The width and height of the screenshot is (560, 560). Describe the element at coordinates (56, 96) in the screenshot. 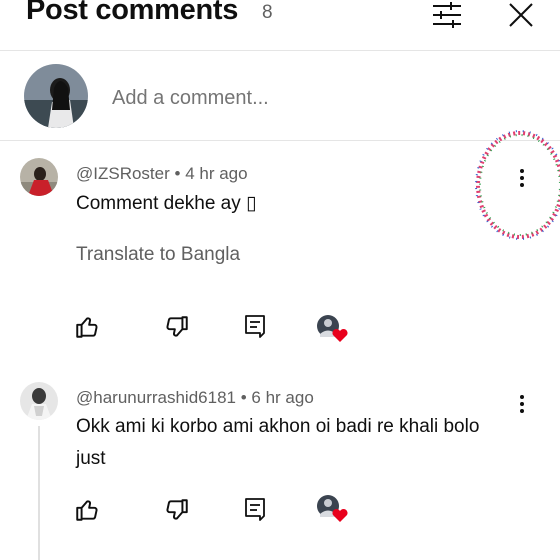

I see `current-user-avatar` at that location.